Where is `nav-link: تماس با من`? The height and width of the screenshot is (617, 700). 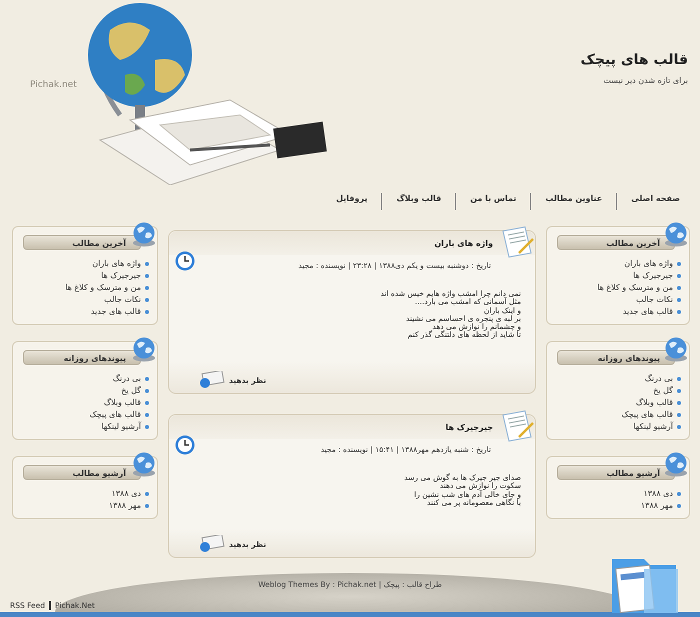 nav-link: تماس با من is located at coordinates (494, 201).